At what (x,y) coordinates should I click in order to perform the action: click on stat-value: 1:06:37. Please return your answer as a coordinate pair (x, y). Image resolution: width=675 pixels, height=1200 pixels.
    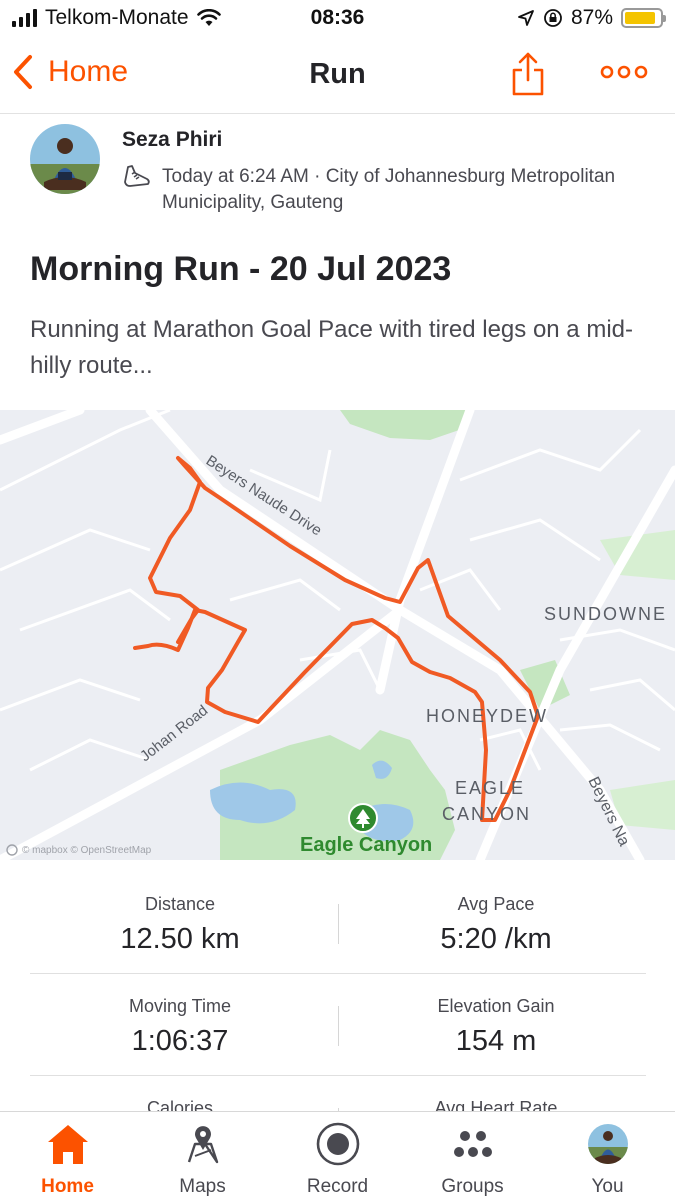
    Looking at the image, I should click on (180, 1041).